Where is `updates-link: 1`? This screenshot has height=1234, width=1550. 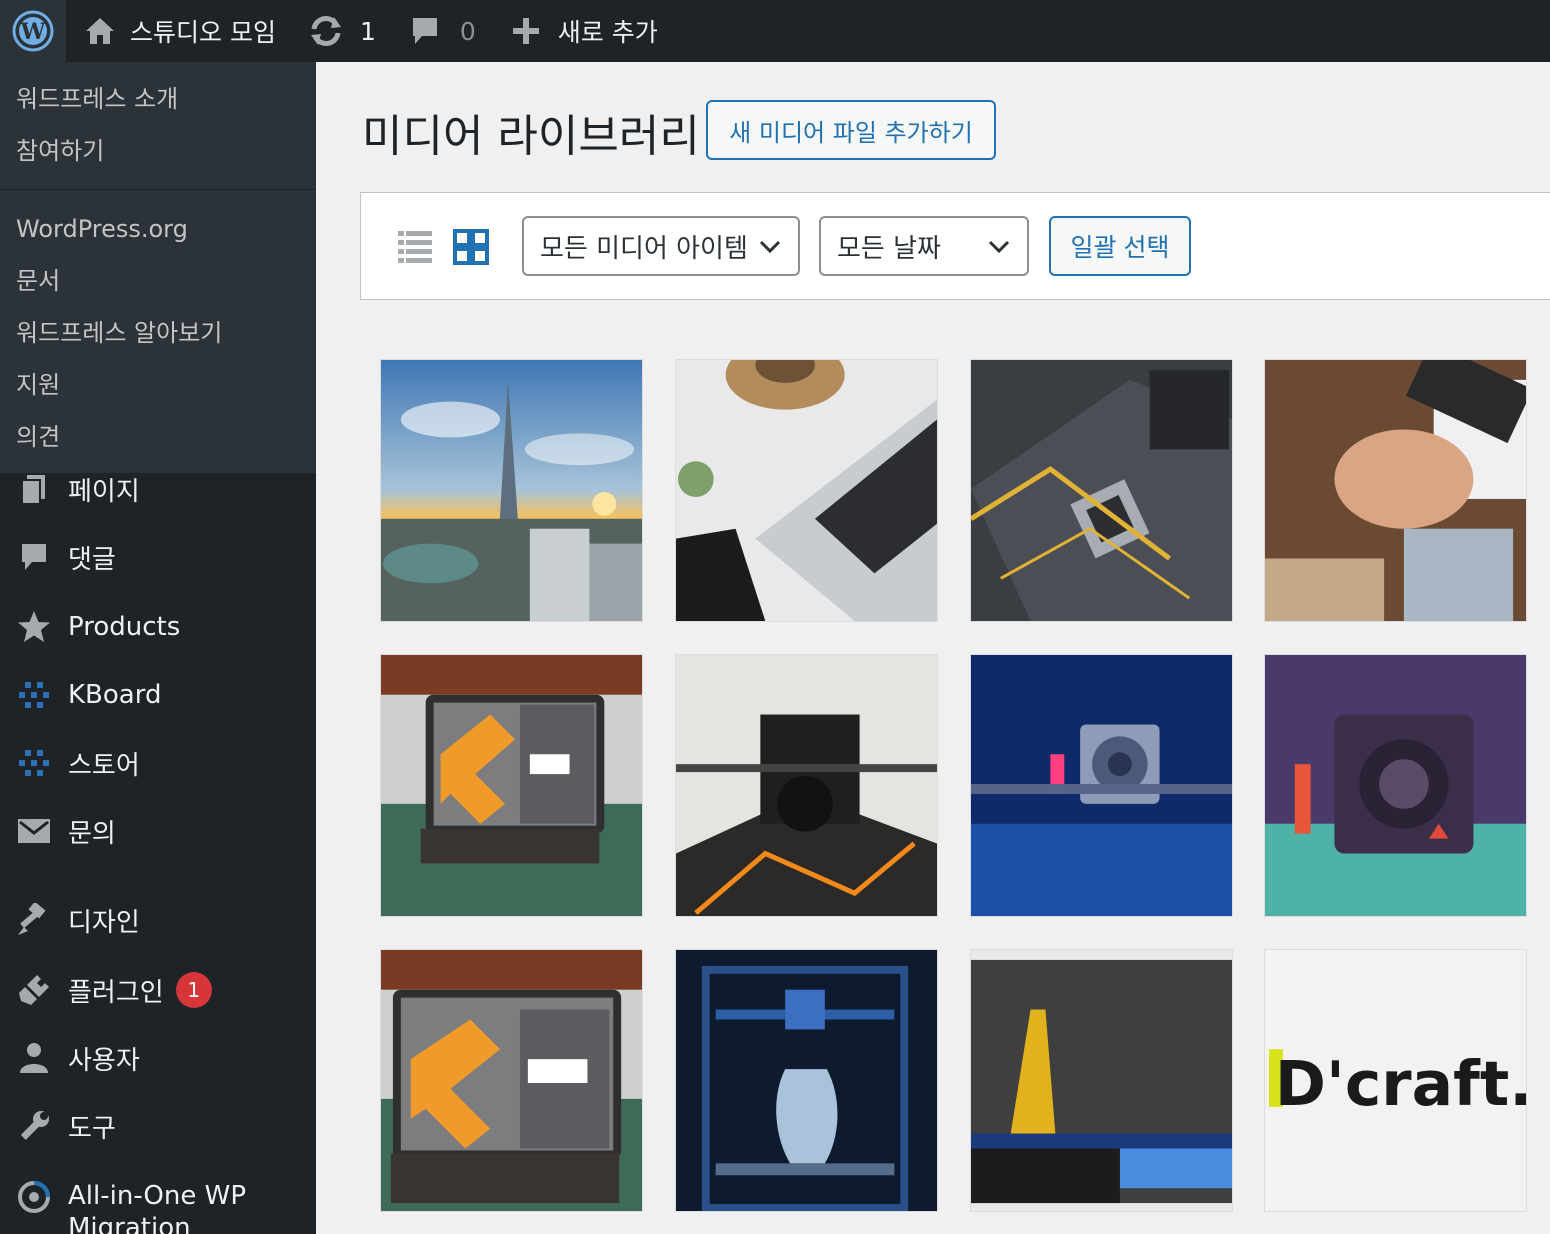
updates-link: 1 is located at coordinates (342, 31).